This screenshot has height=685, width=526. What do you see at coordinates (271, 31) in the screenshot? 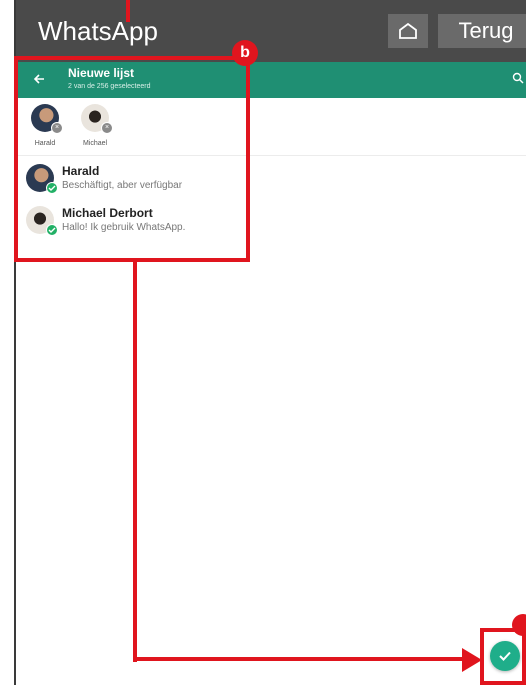
I see `system-bar: WhatsApp Terug` at bounding box center [271, 31].